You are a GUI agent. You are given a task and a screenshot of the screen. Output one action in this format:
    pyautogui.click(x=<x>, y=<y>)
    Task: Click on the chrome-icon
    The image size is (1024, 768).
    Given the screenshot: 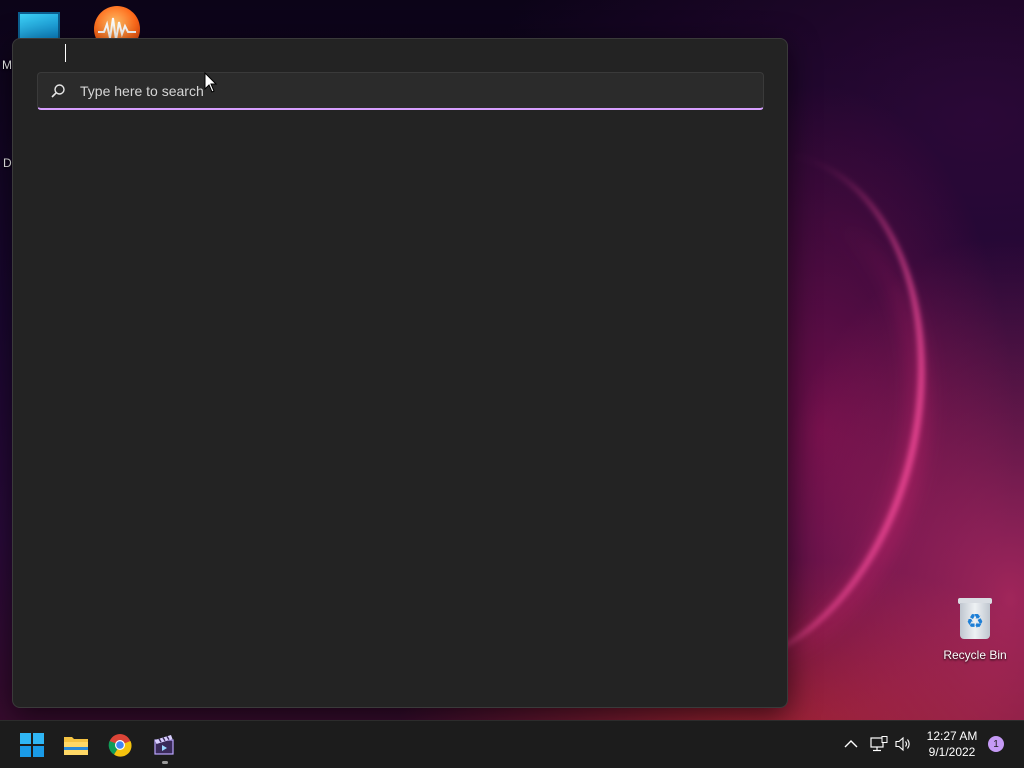 What is the action you would take?
    pyautogui.click(x=120, y=745)
    